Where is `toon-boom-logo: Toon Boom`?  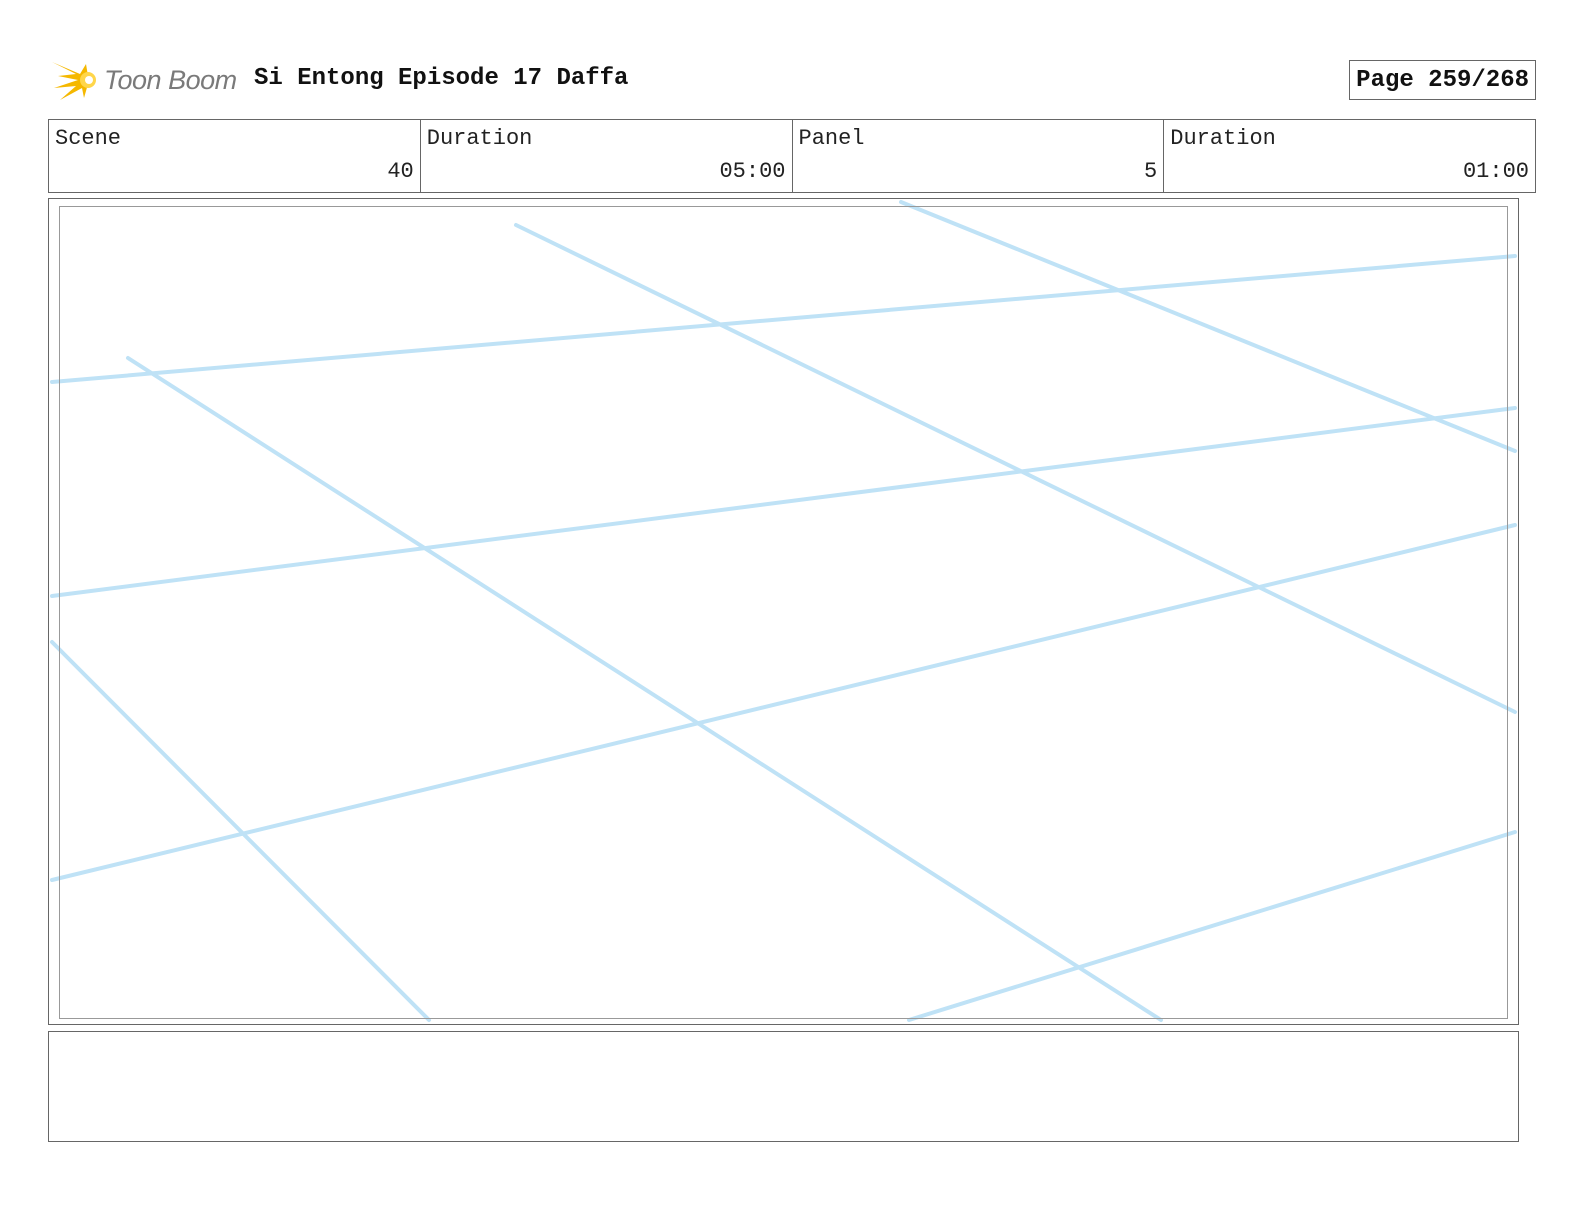
toon-boom-logo: Toon Boom is located at coordinates (143, 80).